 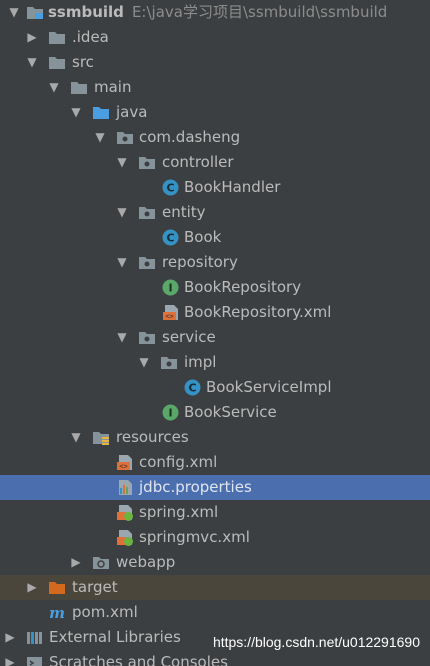 I want to click on tree-row-book-service: I BookService, so click(x=215, y=412).